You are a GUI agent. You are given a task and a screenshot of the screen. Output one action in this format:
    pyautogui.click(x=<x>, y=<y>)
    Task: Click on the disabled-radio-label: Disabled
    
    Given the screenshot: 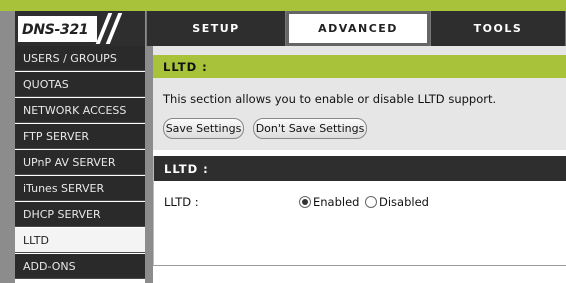 What is the action you would take?
    pyautogui.click(x=404, y=202)
    